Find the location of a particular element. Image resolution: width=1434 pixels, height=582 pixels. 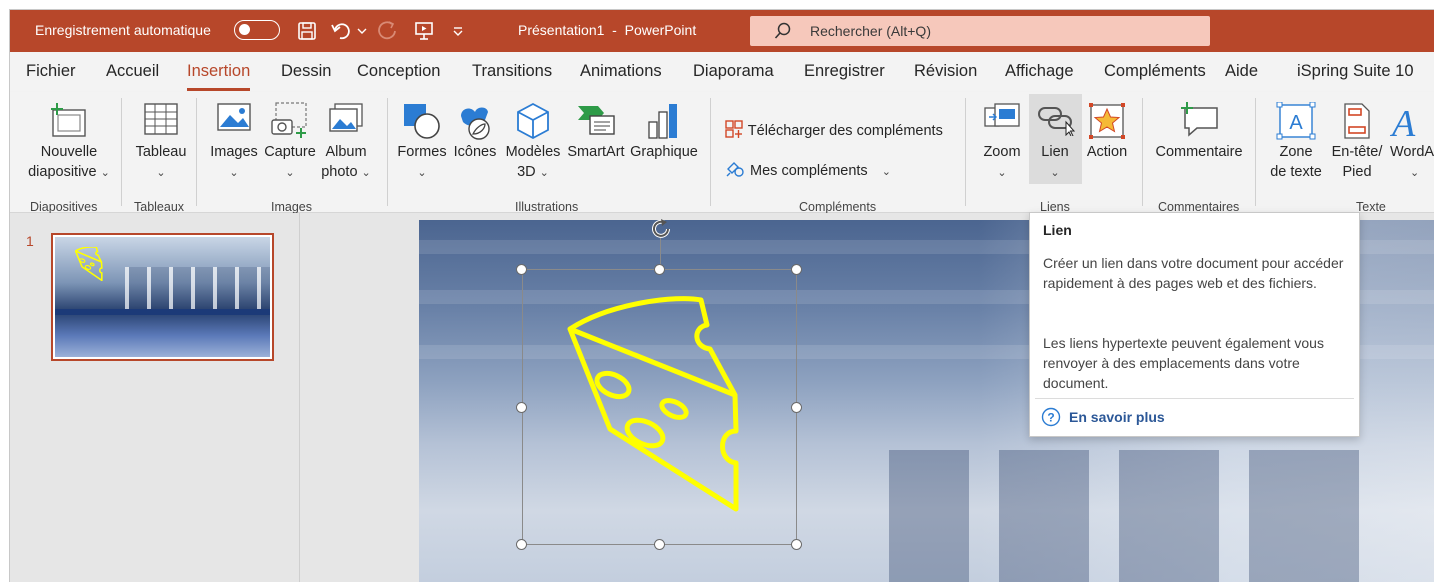

save-icon is located at coordinates (307, 31).